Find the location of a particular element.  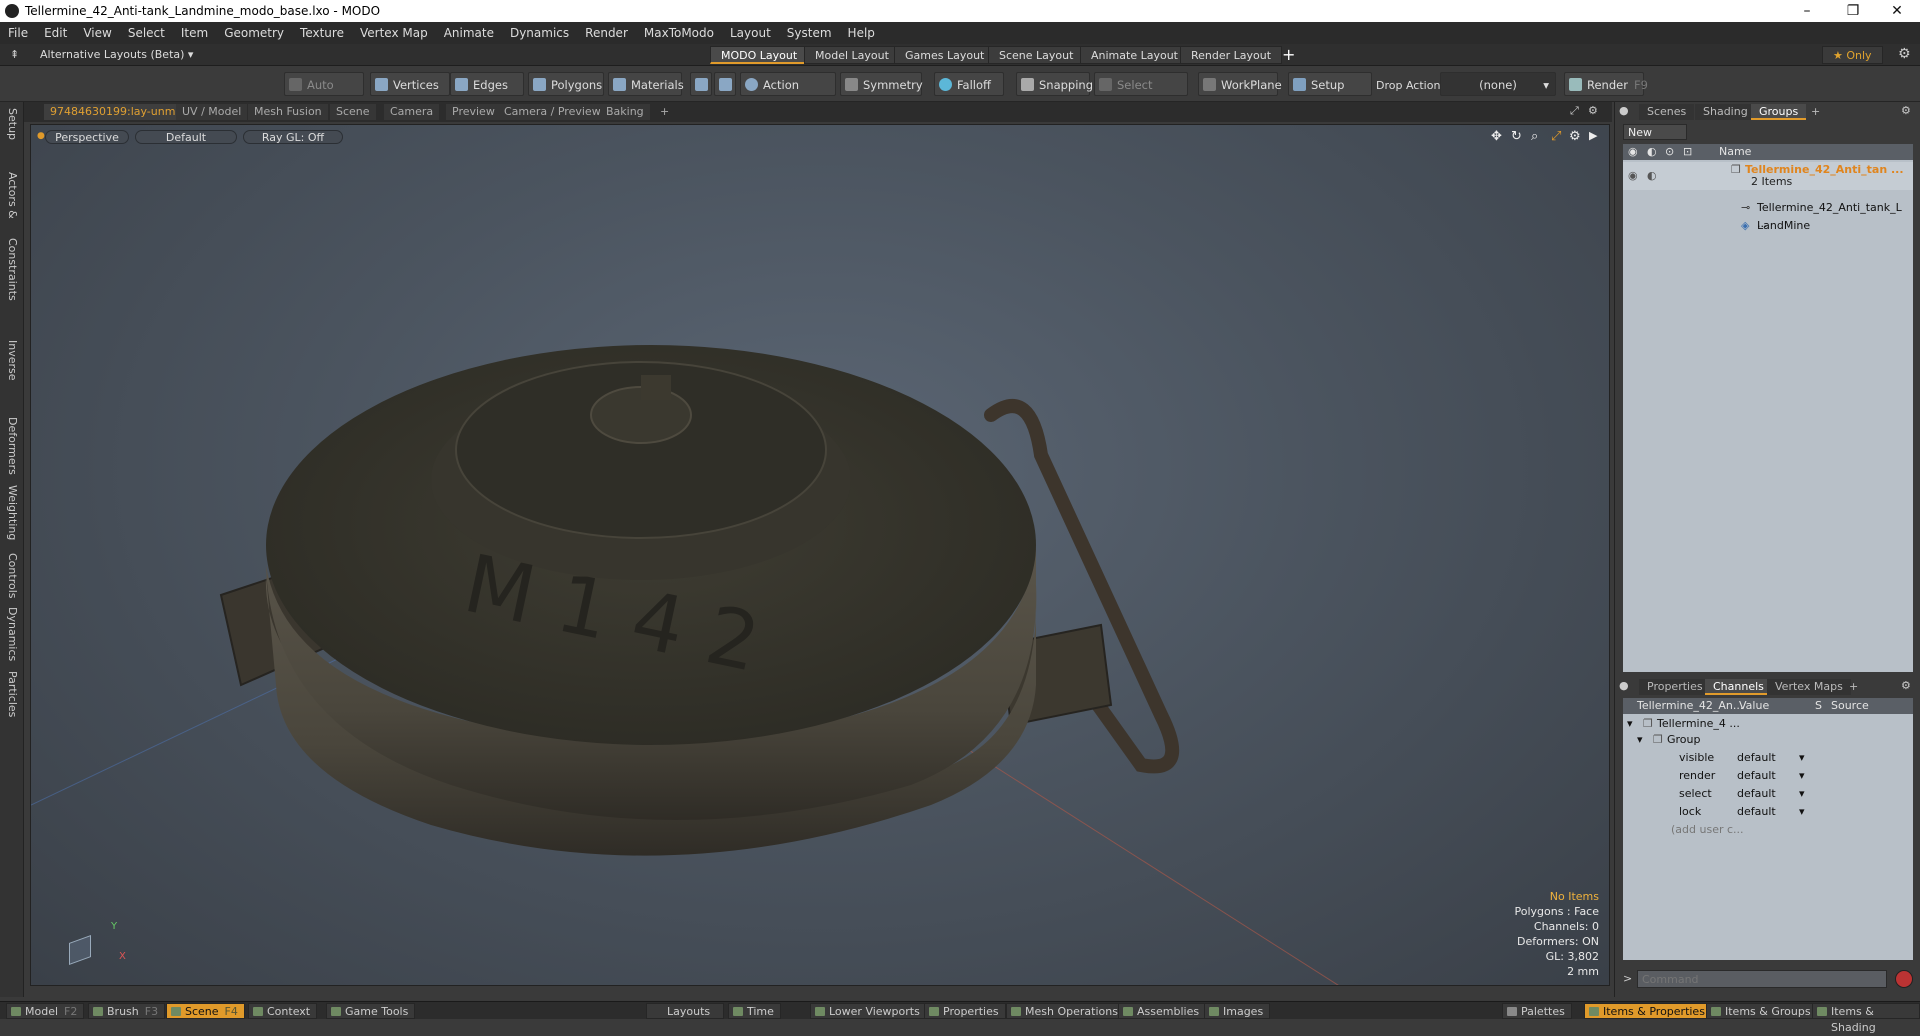

bottom-palettes-button: Palettes is located at coordinates (1537, 1011).